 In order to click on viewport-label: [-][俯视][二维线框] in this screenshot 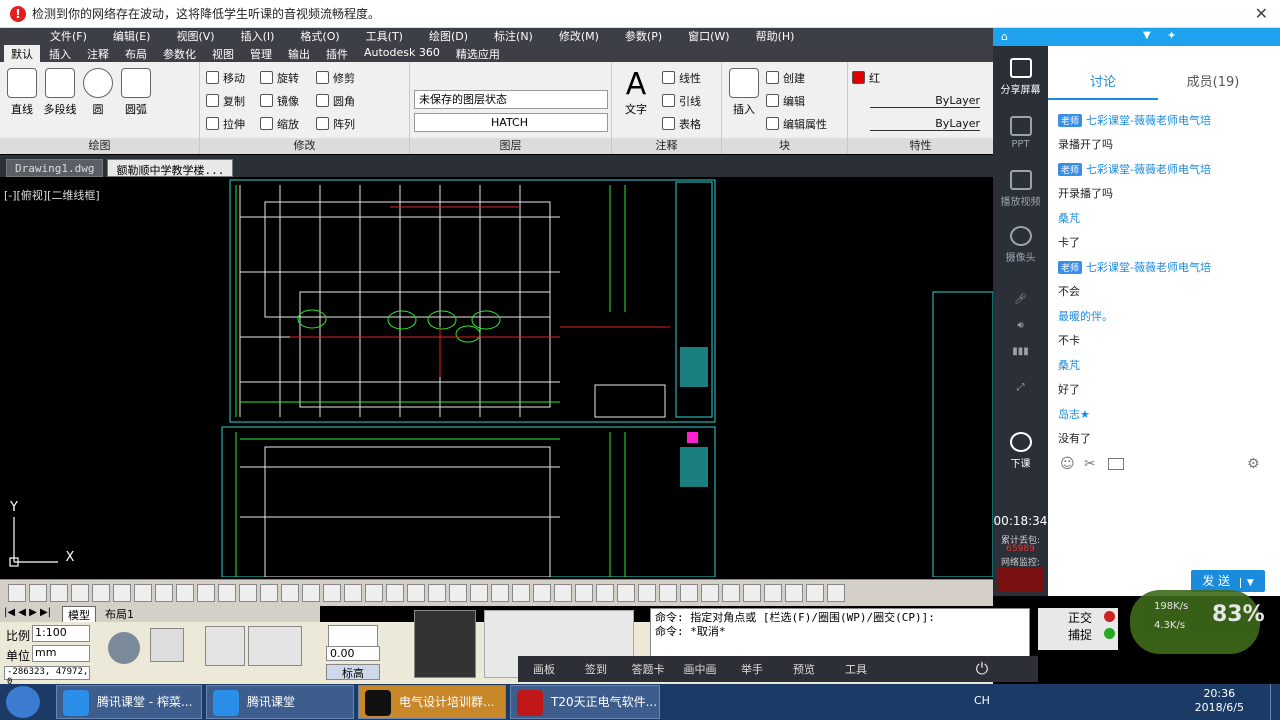, I will do `click(52, 195)`.